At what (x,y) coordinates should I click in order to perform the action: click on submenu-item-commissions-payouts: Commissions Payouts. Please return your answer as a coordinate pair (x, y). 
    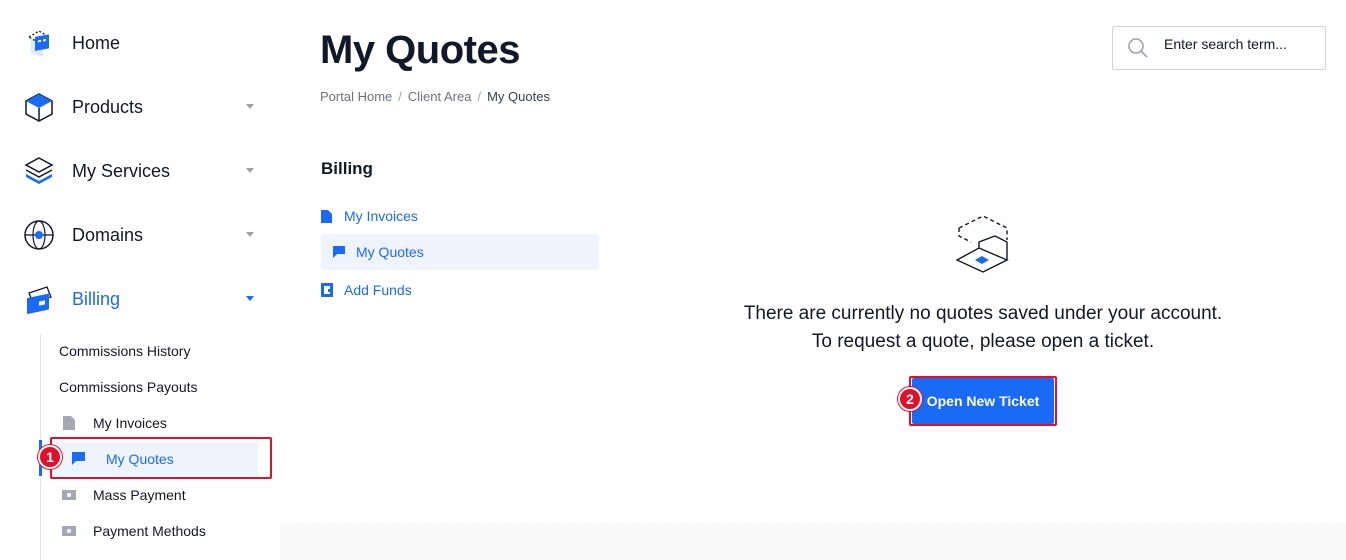
    Looking at the image, I should click on (155, 387).